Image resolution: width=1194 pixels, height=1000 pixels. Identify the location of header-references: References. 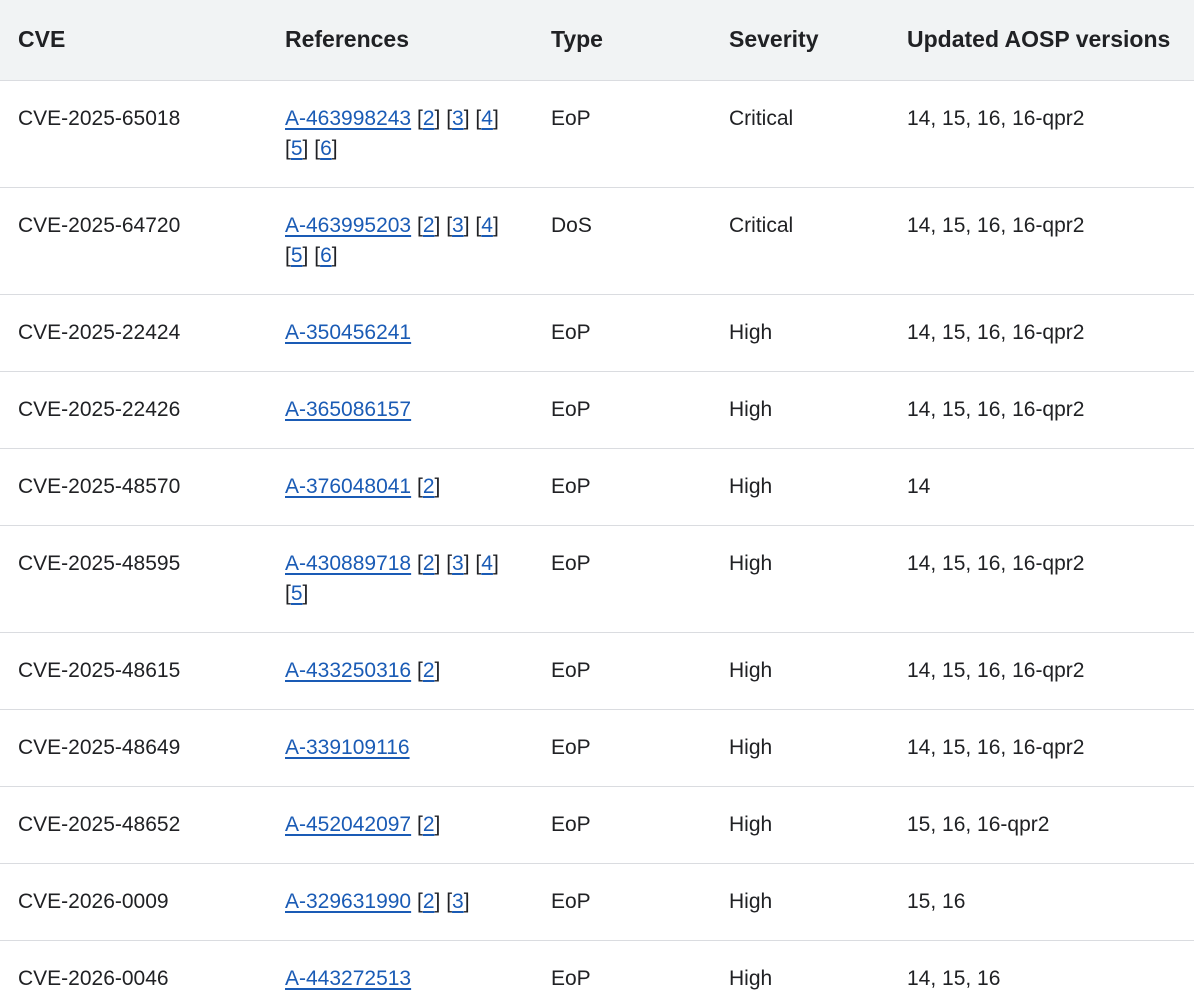
(400, 40).